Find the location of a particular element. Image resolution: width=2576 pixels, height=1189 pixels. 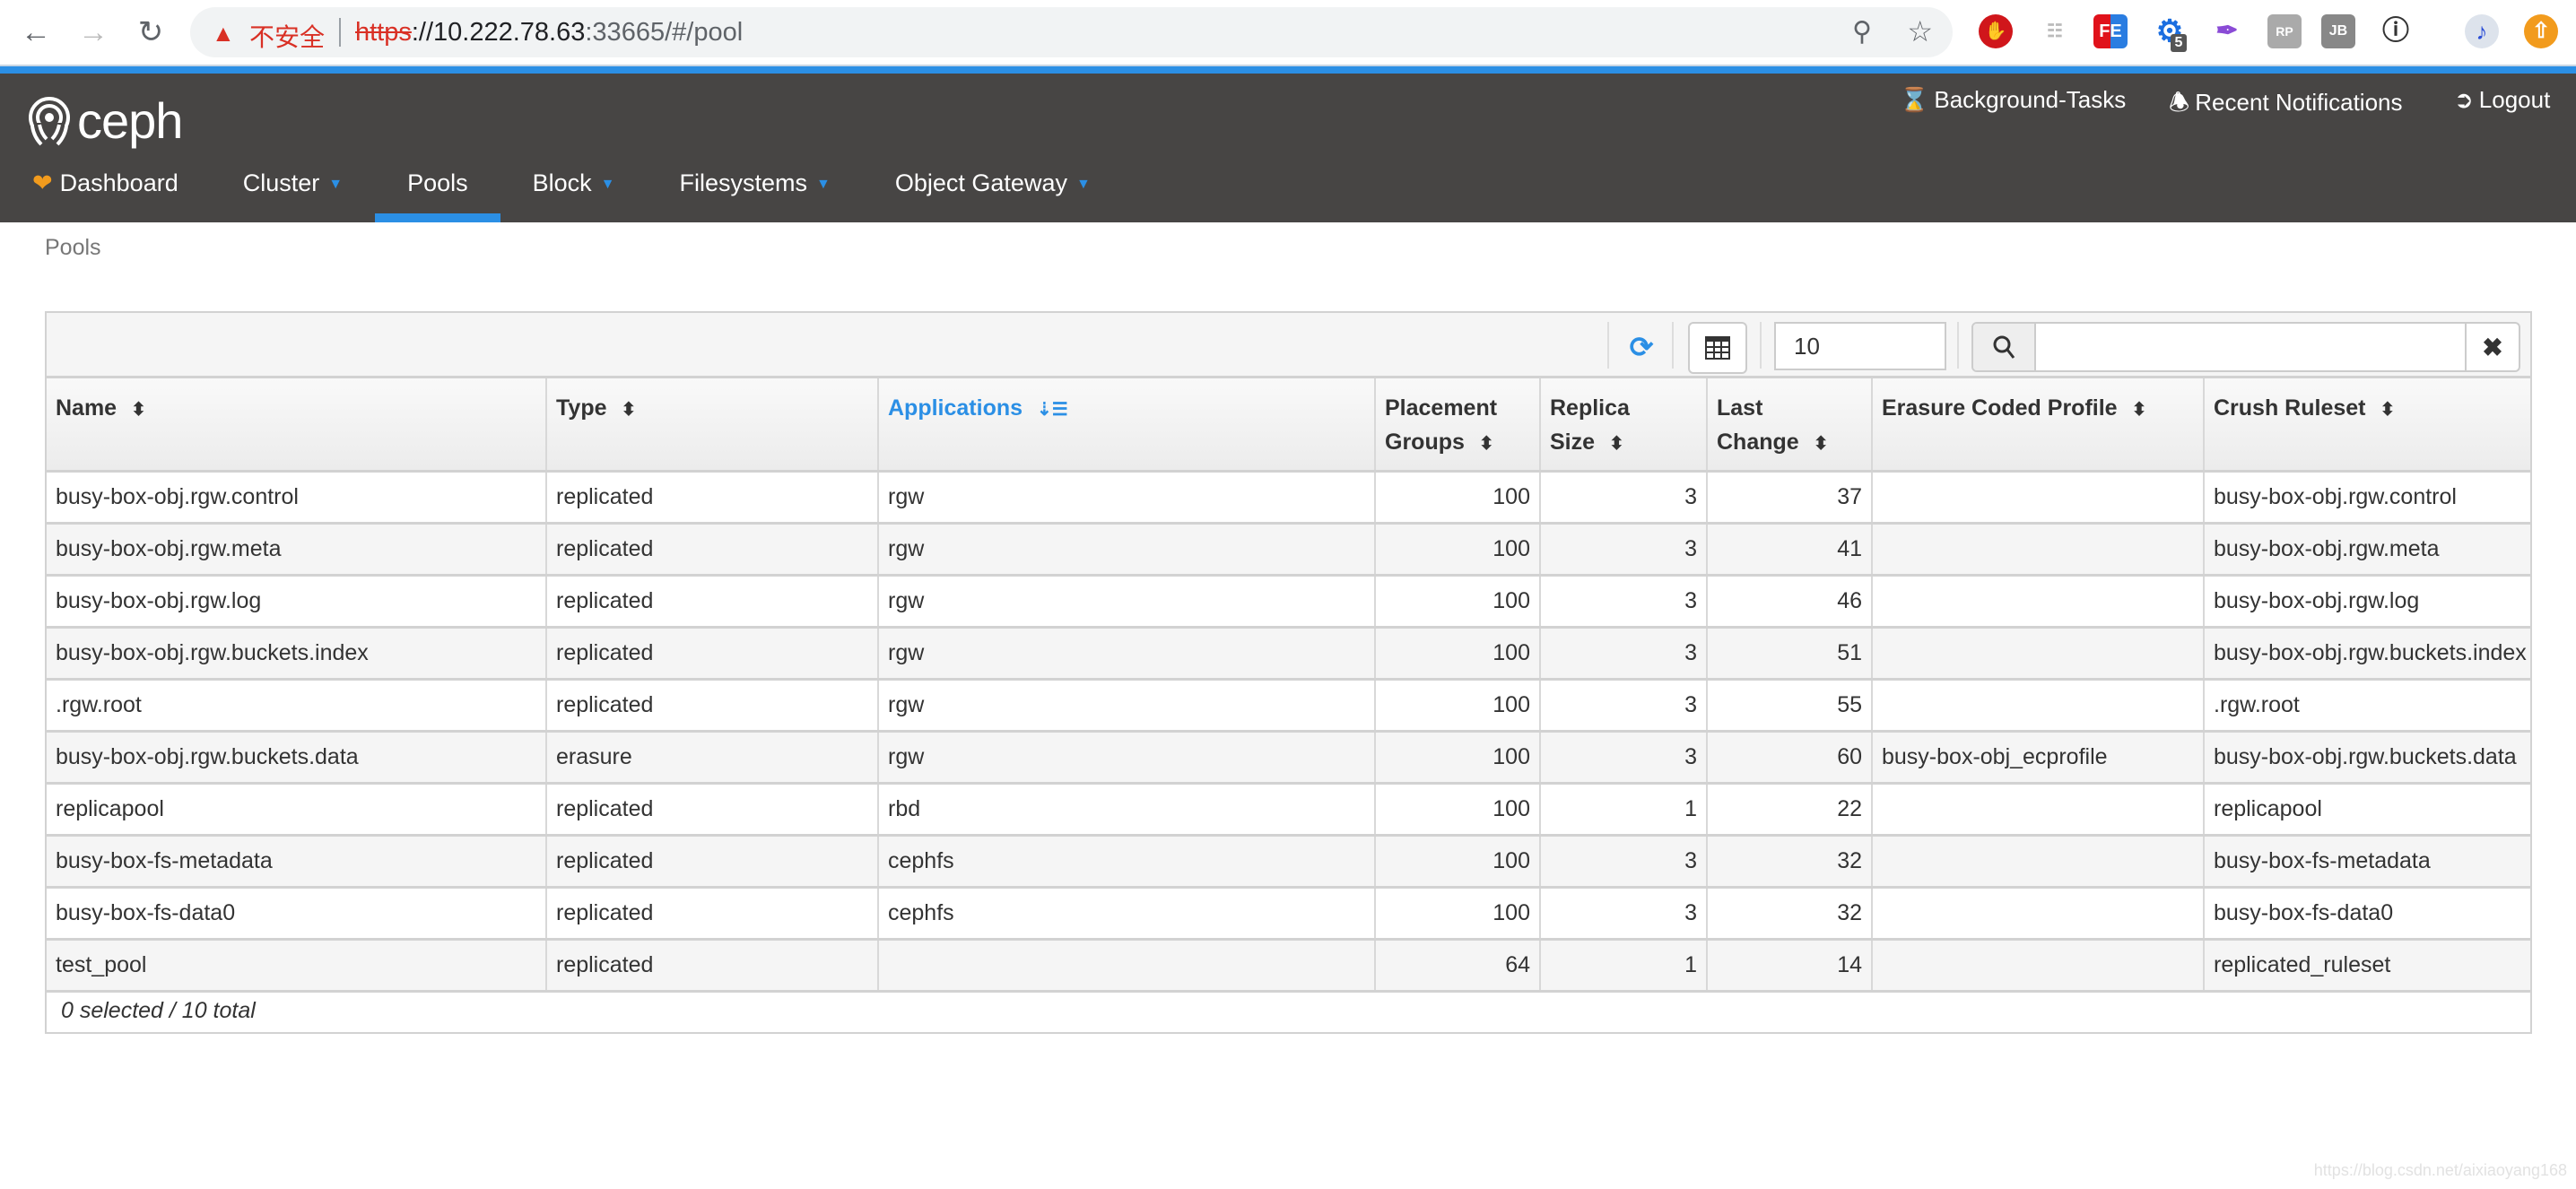

table-cell: 32 is located at coordinates (1790, 914).